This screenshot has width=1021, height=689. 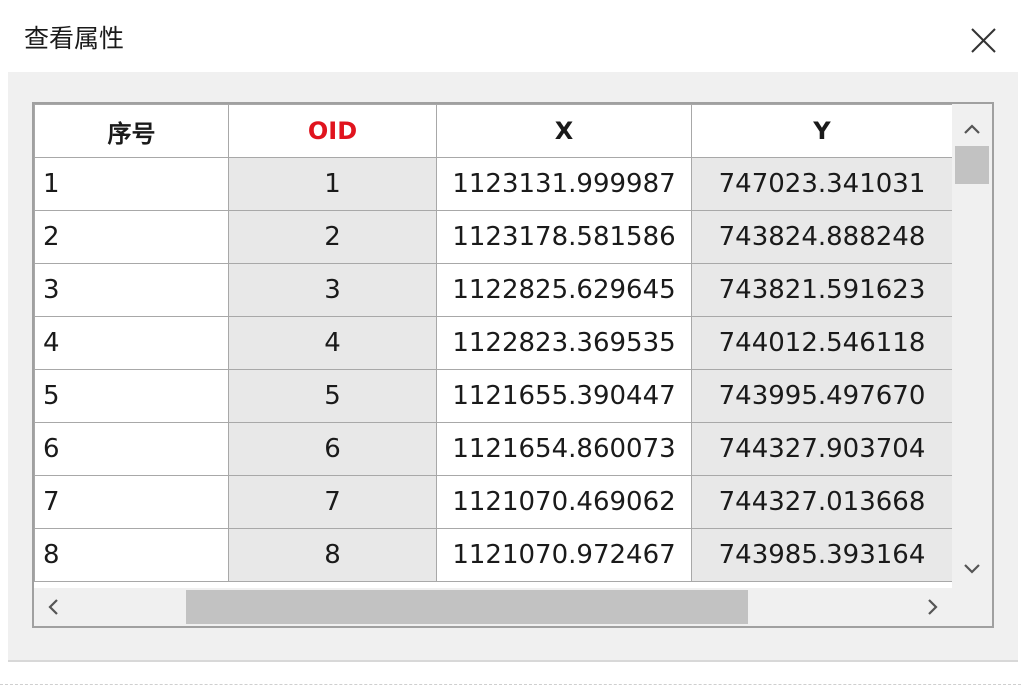 I want to click on scroll-up-button, so click(x=972, y=129).